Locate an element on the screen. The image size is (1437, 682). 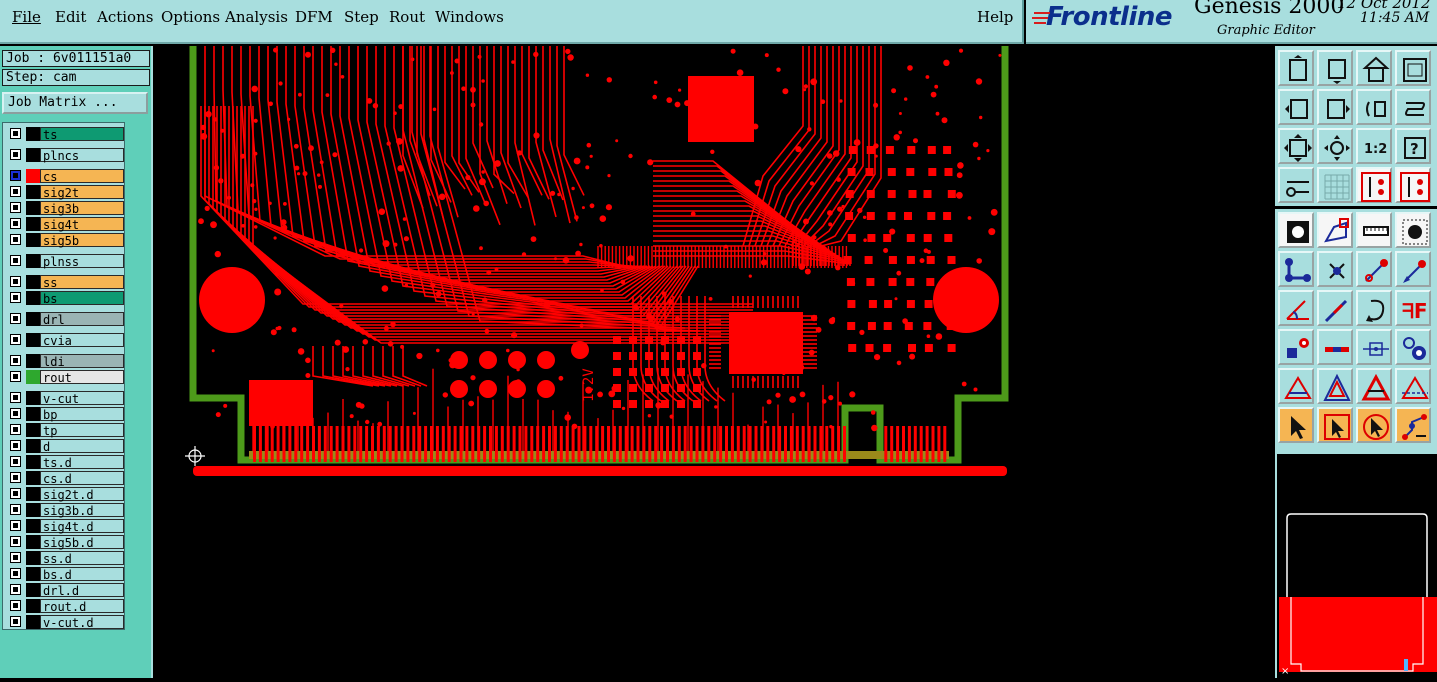
layer-row-ss.d: ss.d is located at coordinates (65, 558).